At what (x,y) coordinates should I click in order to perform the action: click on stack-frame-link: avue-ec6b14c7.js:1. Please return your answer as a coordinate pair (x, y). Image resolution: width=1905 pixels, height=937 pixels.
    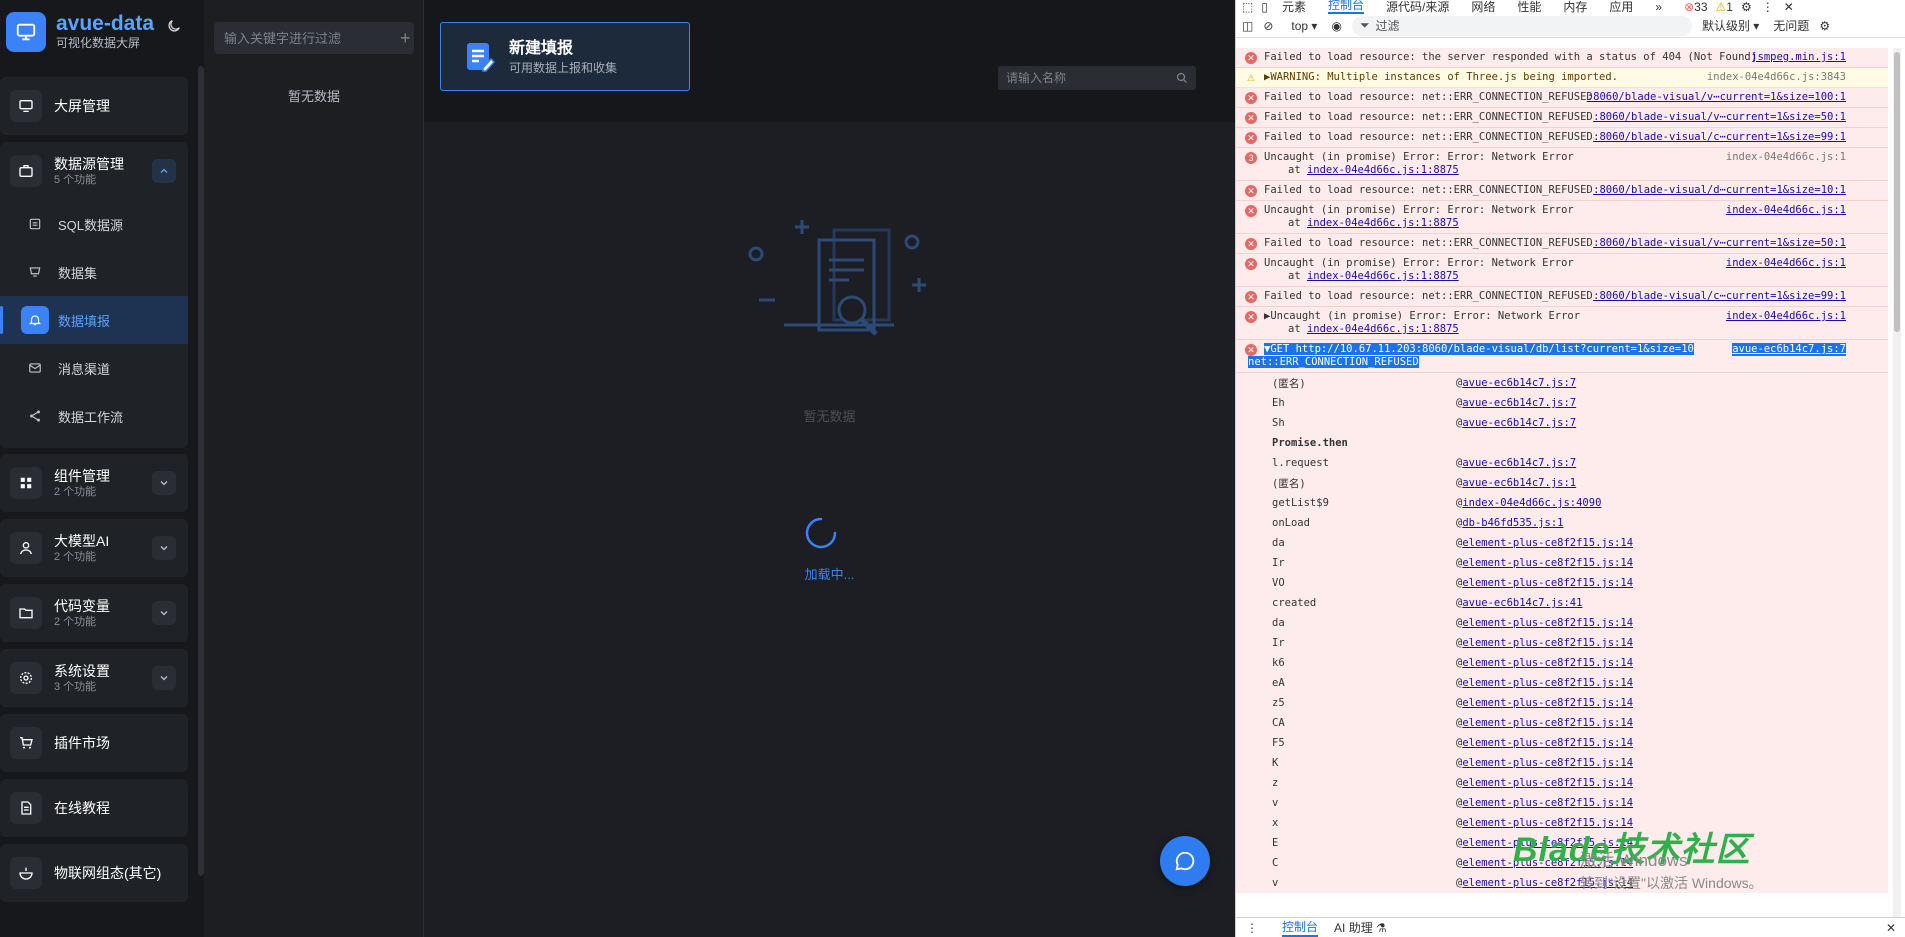
    Looking at the image, I should click on (1519, 483).